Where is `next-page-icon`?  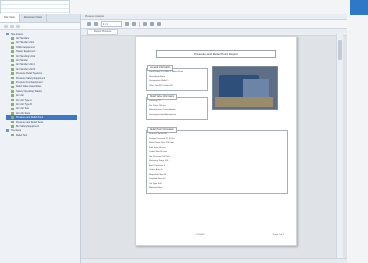
next-page-icon is located at coordinates (127, 24).